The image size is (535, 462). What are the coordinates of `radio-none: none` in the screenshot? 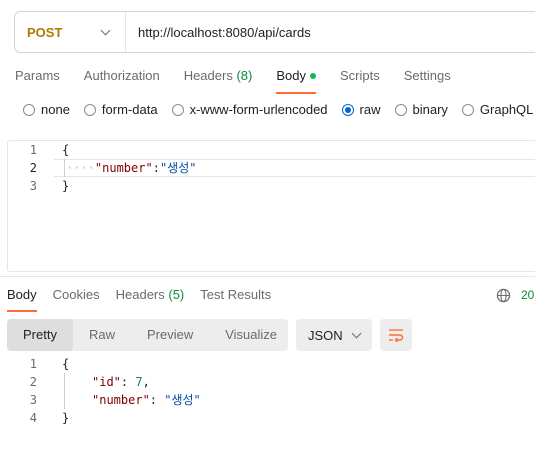 It's located at (46, 109).